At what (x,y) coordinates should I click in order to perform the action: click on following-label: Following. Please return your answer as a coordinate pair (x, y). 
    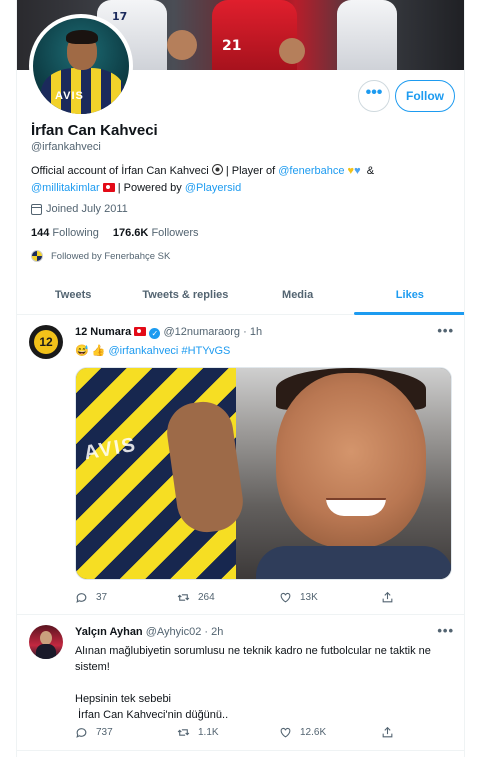
    Looking at the image, I should click on (75, 233).